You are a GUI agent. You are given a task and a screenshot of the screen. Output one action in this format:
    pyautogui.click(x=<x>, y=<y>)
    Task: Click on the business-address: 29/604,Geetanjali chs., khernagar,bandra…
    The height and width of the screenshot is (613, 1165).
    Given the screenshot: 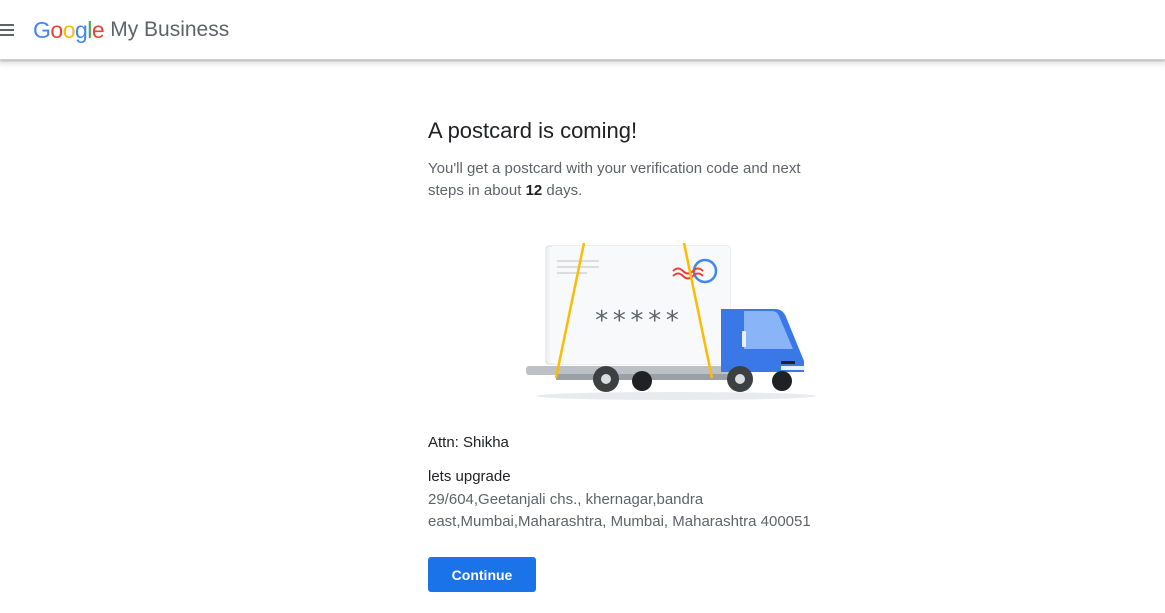 What is the action you would take?
    pyautogui.click(x=619, y=510)
    